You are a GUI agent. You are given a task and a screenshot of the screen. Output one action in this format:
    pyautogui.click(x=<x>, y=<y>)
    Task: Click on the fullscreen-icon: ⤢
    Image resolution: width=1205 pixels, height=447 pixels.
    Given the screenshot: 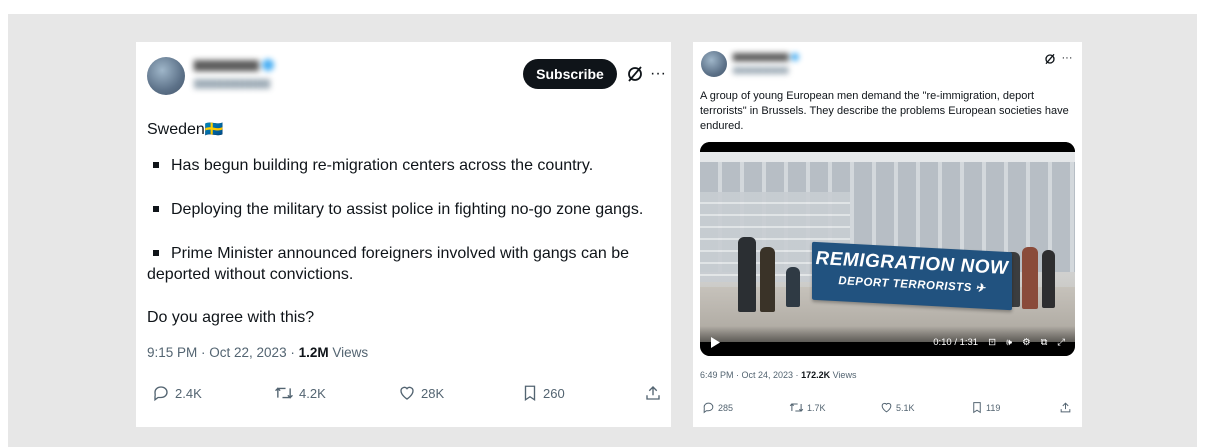 What is the action you would take?
    pyautogui.click(x=1061, y=342)
    